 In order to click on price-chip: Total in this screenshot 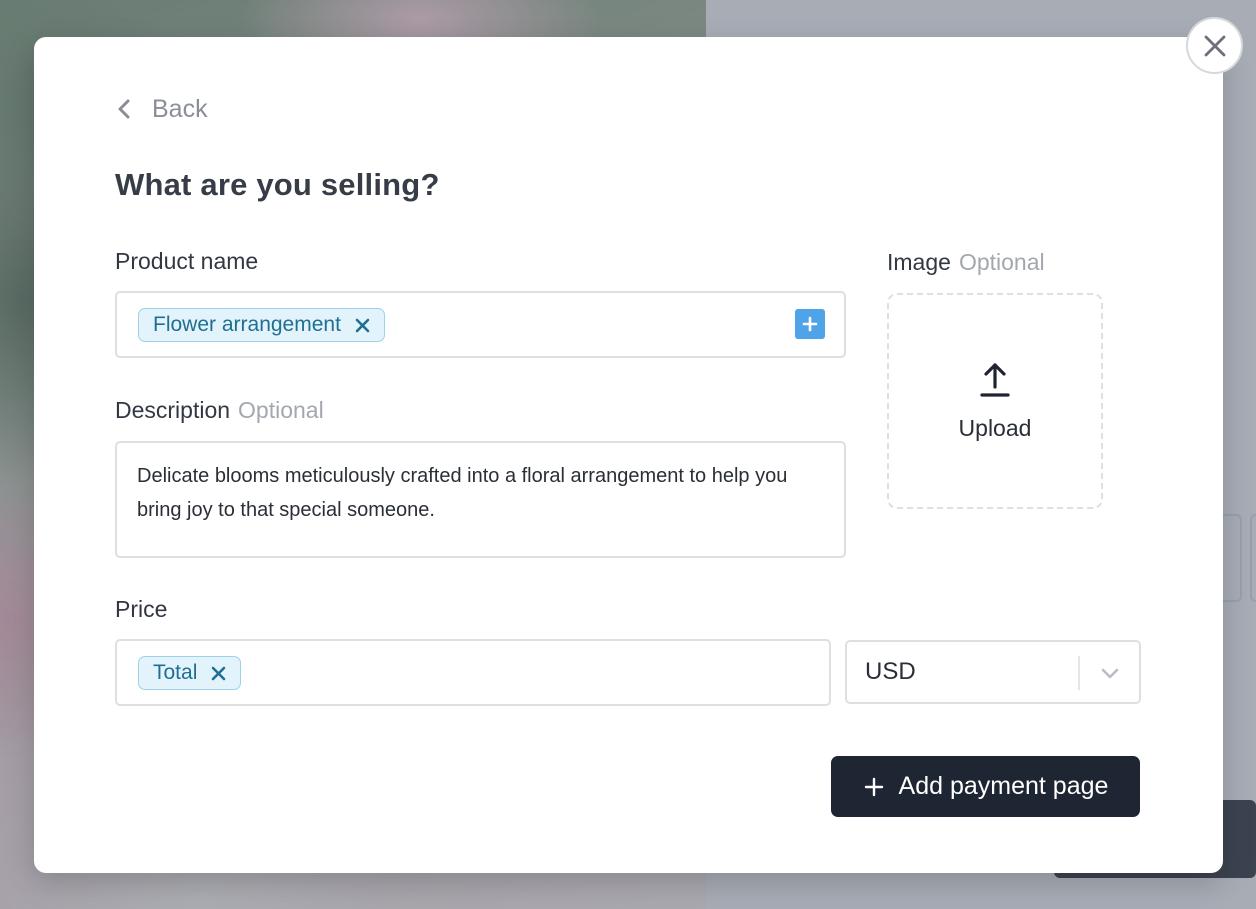, I will do `click(190, 673)`.